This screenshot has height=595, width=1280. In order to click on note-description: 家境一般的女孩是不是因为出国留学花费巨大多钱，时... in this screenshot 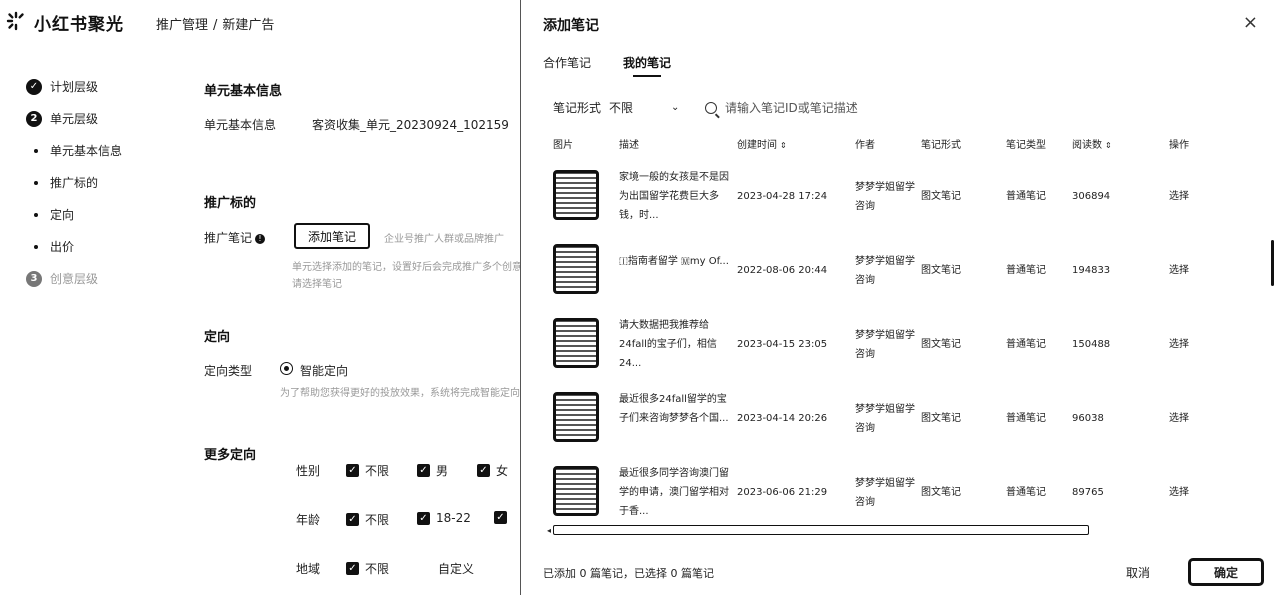, I will do `click(674, 196)`.